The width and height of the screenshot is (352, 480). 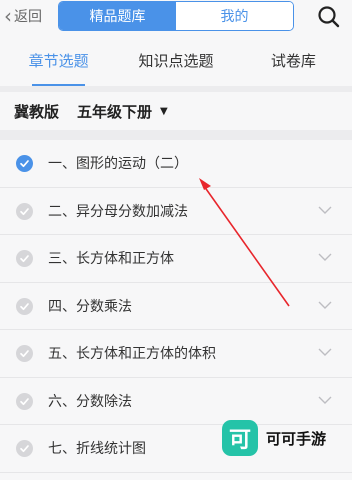 What do you see at coordinates (28, 17) in the screenshot?
I see `back-label: 返回` at bounding box center [28, 17].